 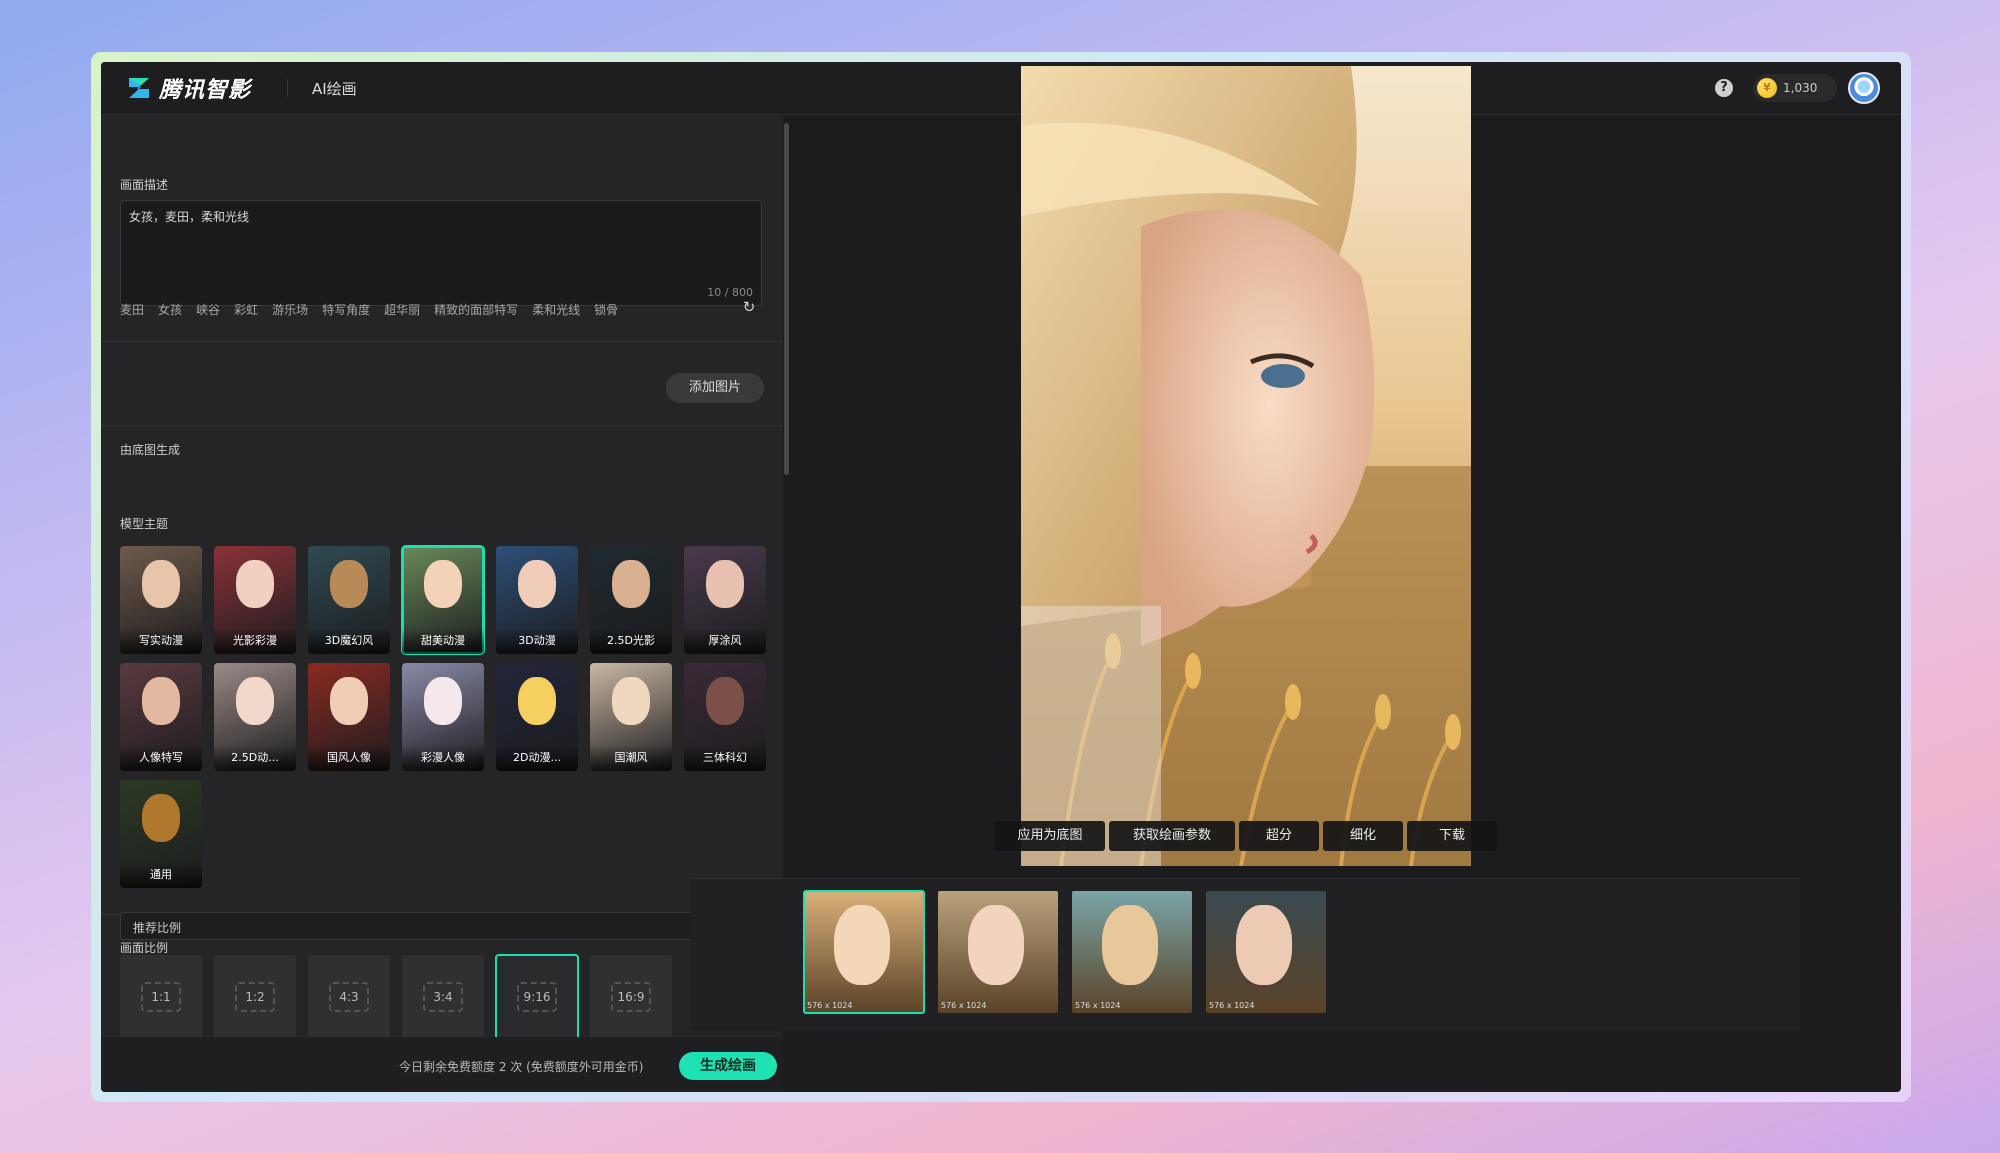 I want to click on model-label: 3D魔幻风, so click(x=349, y=641).